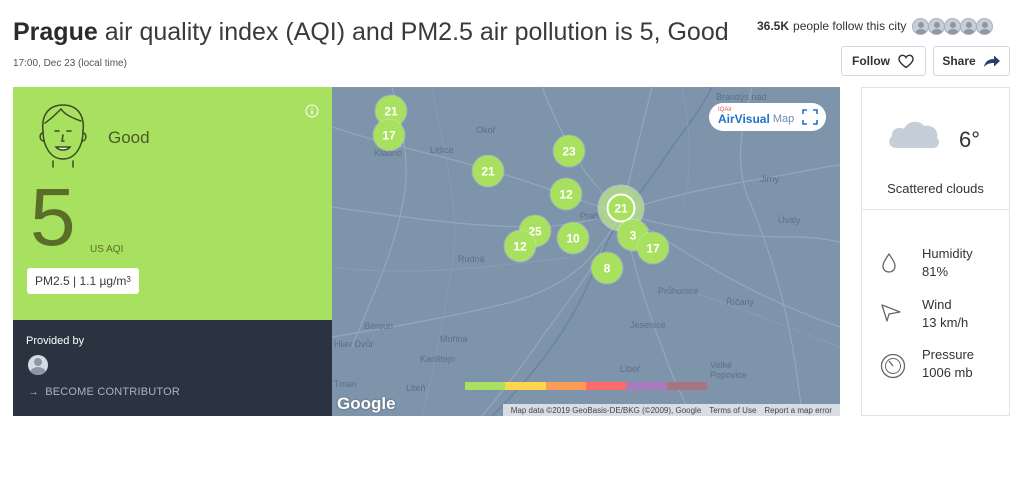  I want to click on place-label: Jirny, so click(770, 179).